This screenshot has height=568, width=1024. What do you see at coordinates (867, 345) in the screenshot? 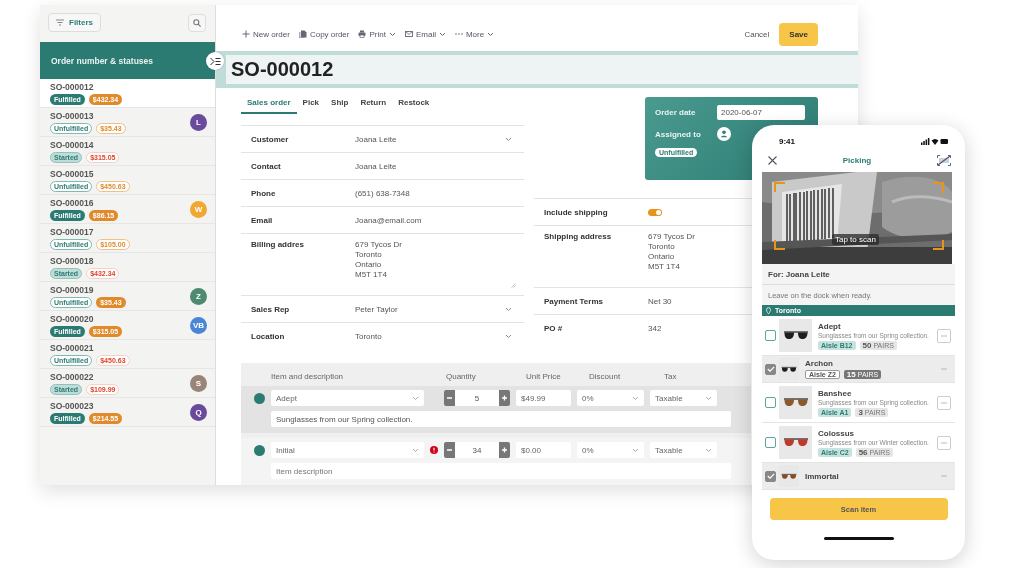
I see `quantity-number: 50` at bounding box center [867, 345].